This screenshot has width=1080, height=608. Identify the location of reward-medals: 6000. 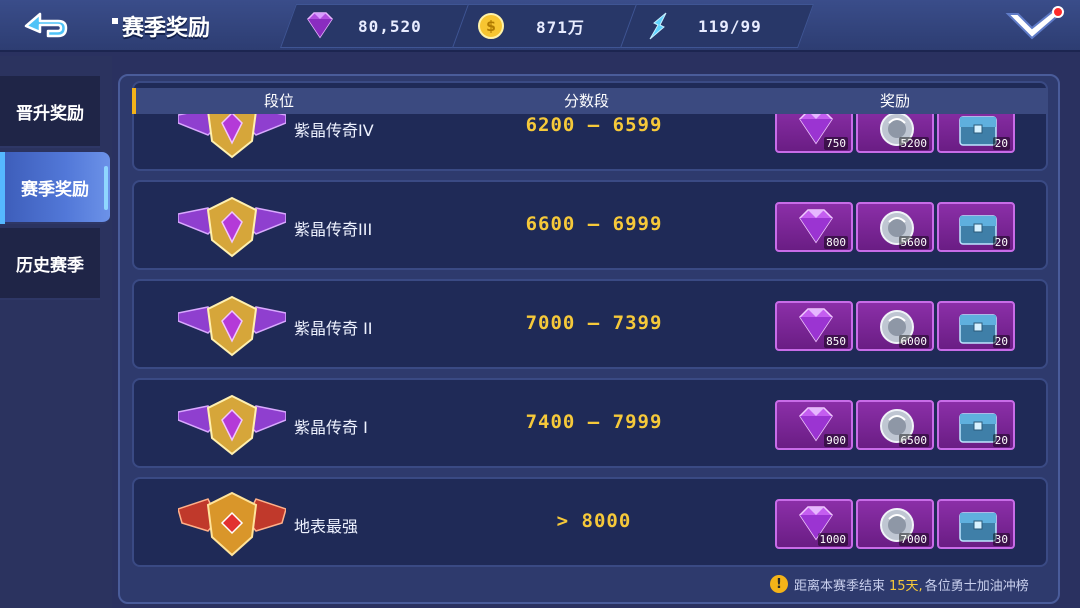
(895, 326).